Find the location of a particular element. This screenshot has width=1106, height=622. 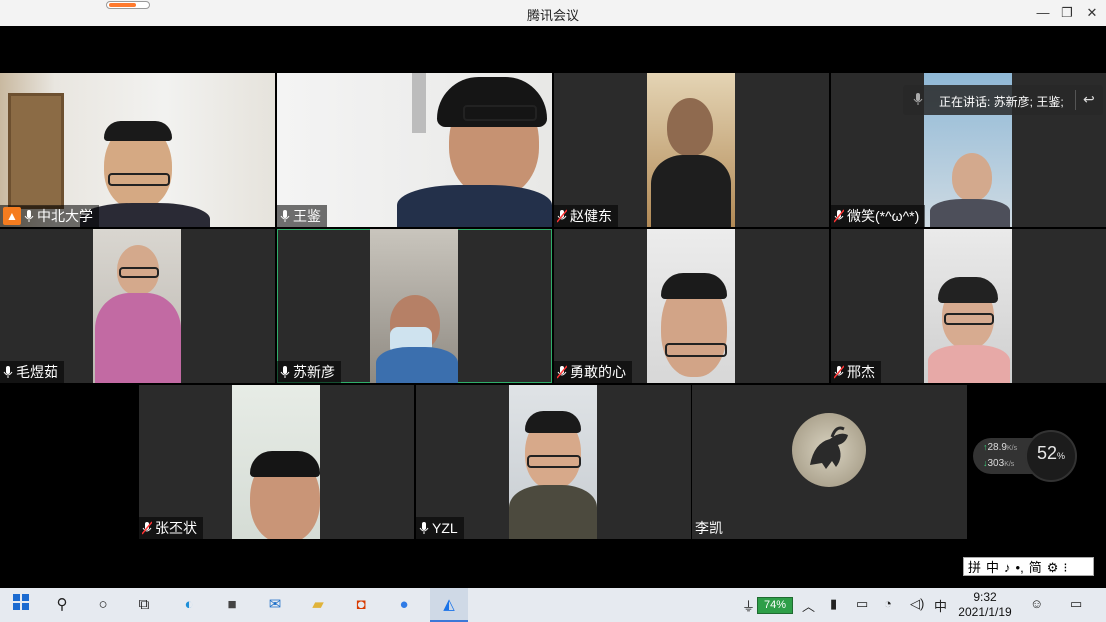

cpu-percent: 52% is located at coordinates (1051, 453).